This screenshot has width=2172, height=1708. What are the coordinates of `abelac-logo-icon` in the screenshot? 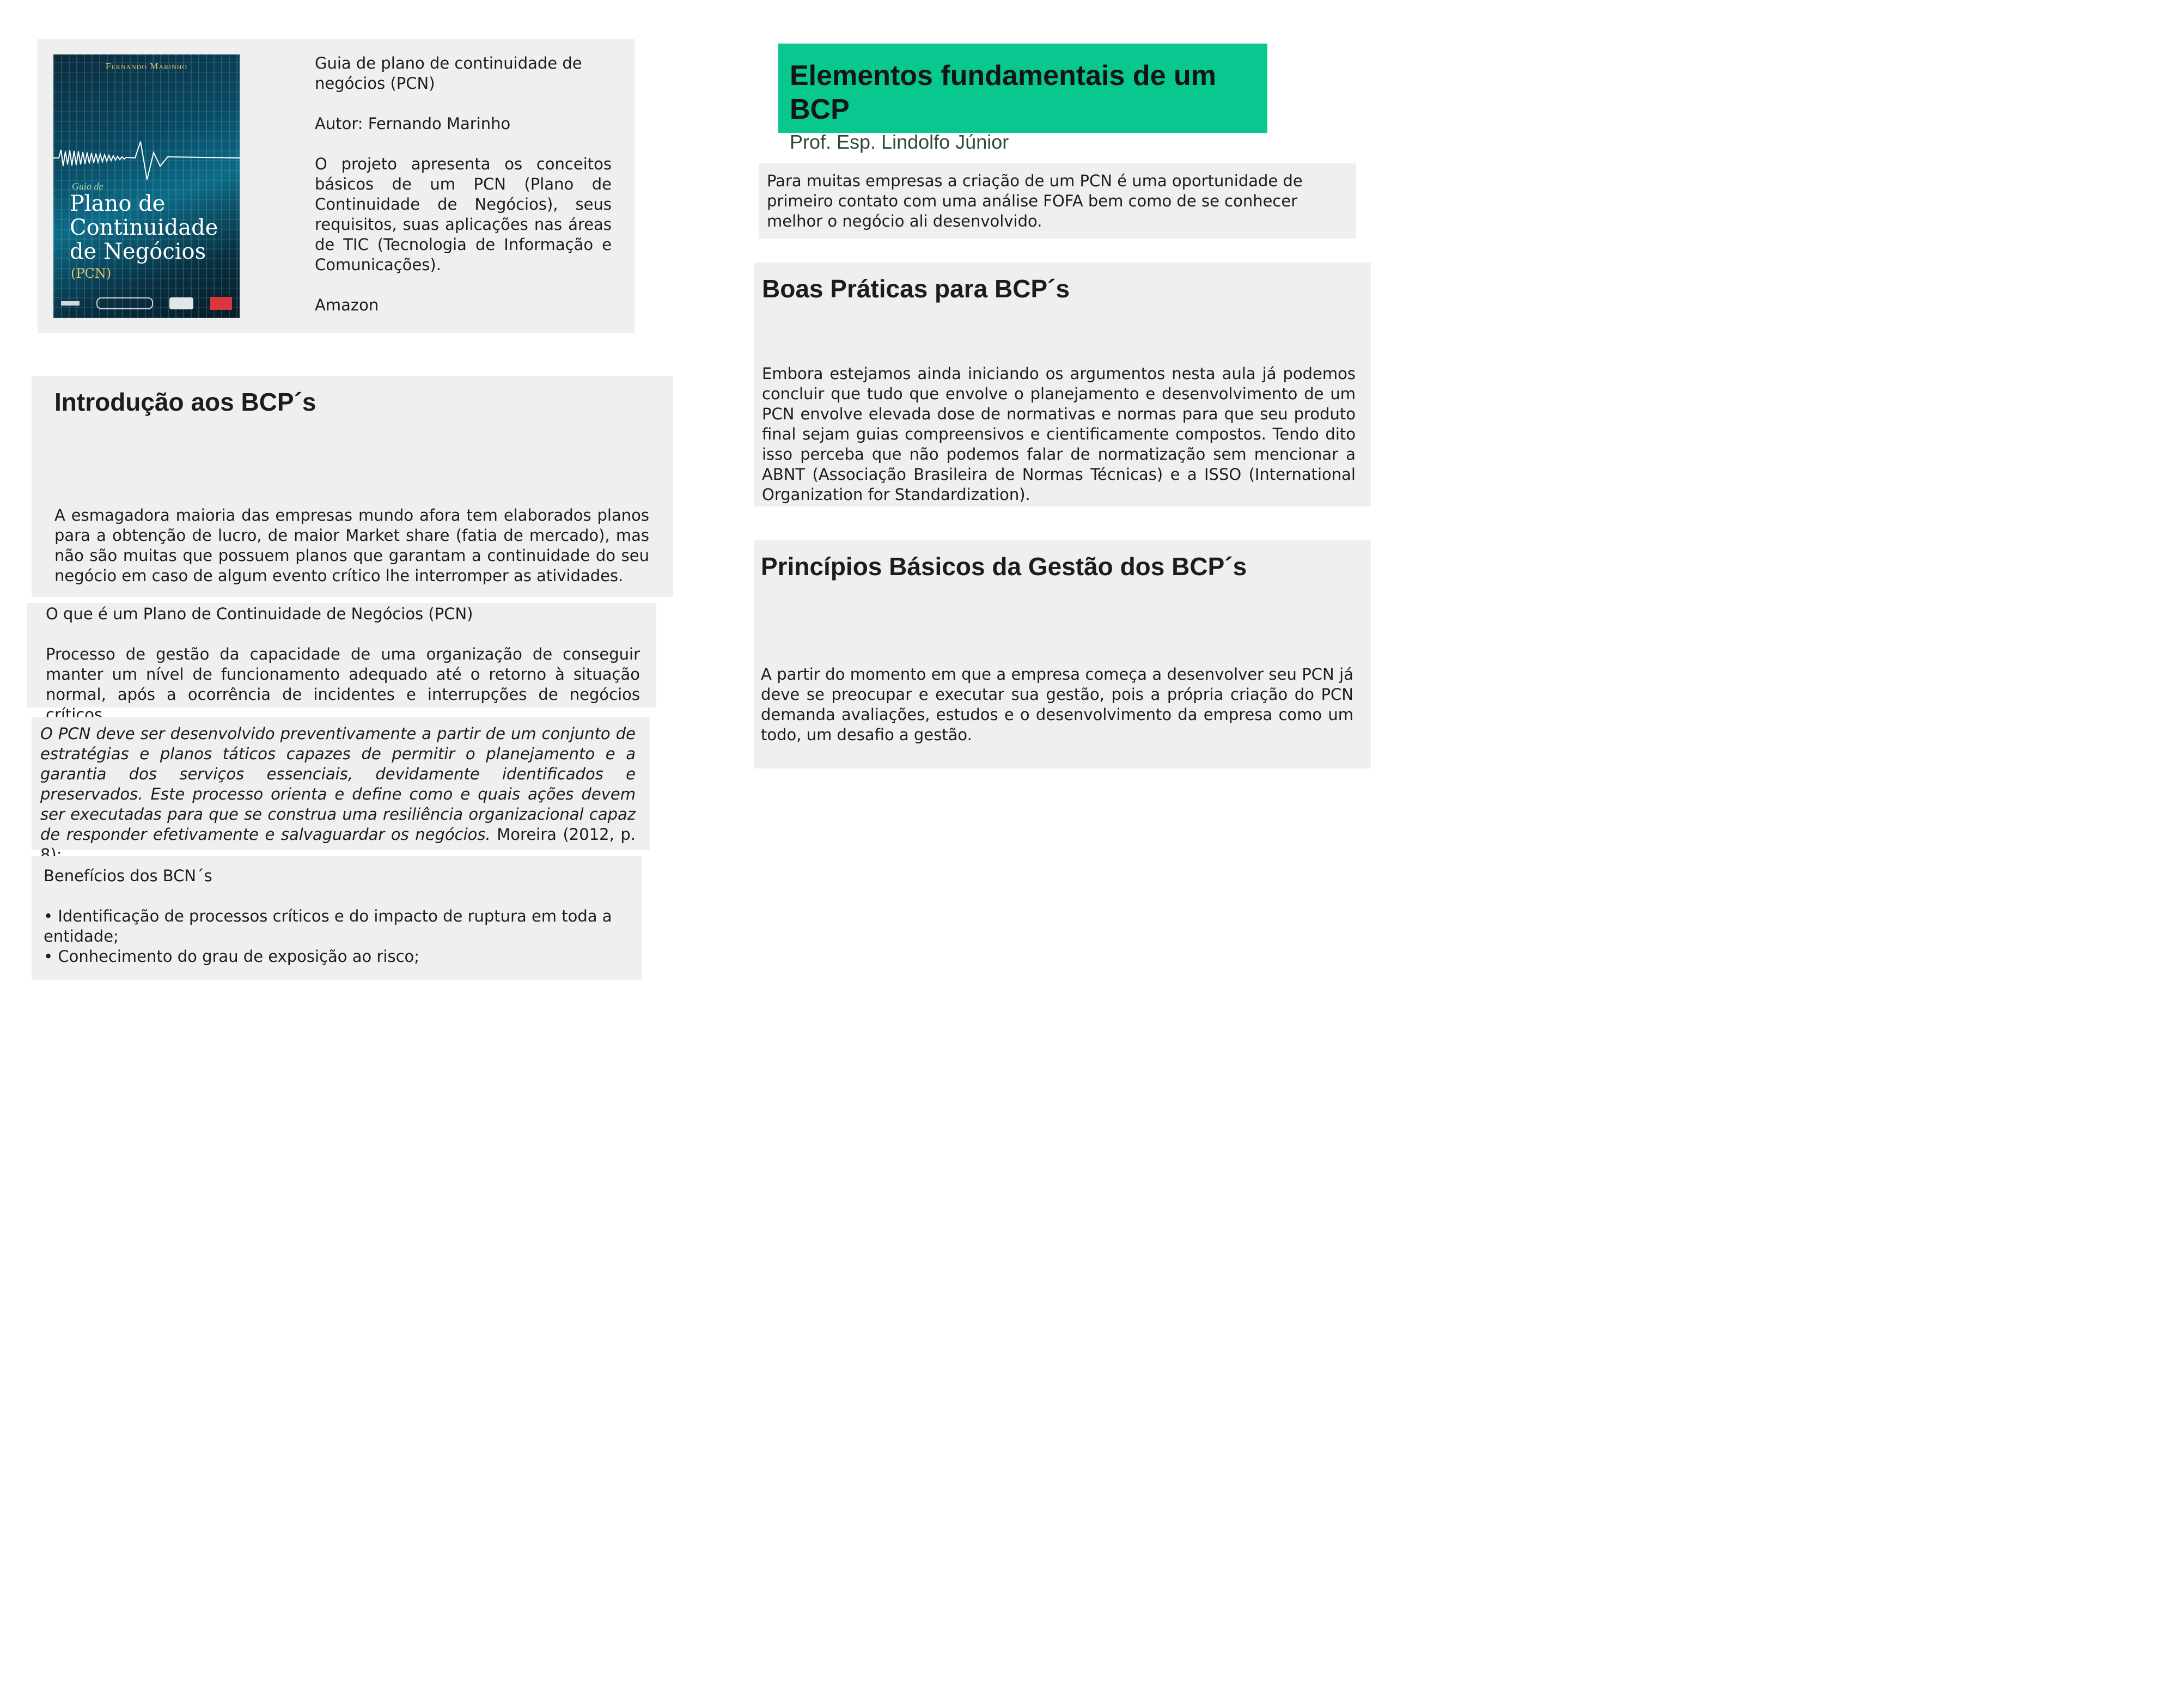 It's located at (125, 303).